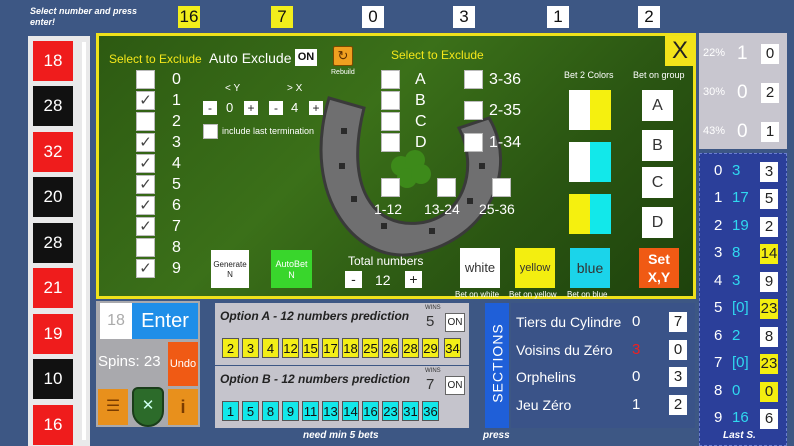  What do you see at coordinates (116, 321) in the screenshot?
I see `number-input` at bounding box center [116, 321].